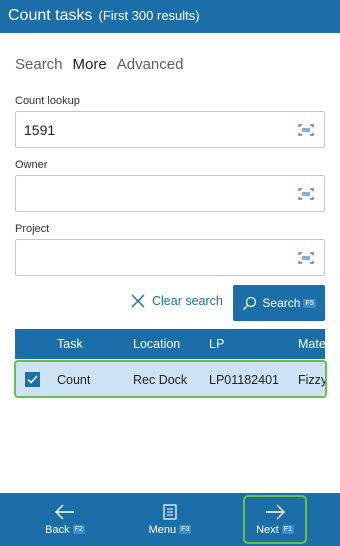 This screenshot has height=546, width=340. I want to click on grid-header: Task Location LP Mate, so click(170, 344).